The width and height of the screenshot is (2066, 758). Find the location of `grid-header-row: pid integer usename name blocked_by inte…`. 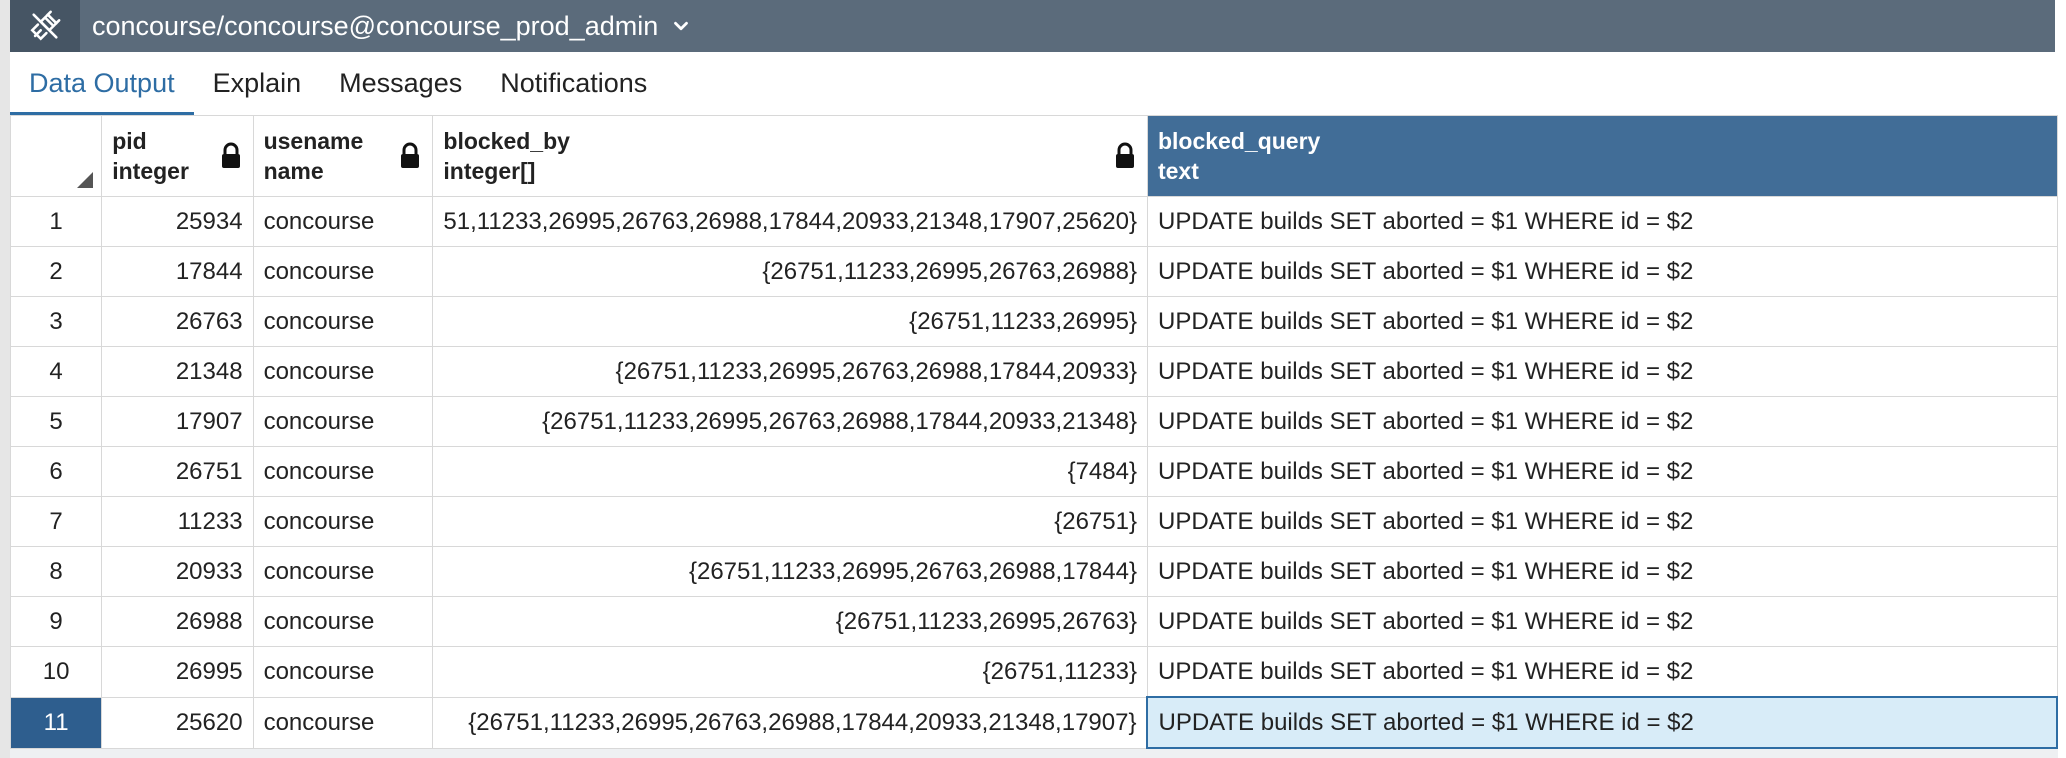

grid-header-row: pid integer usename name blocked_by inte… is located at coordinates (1033, 156).